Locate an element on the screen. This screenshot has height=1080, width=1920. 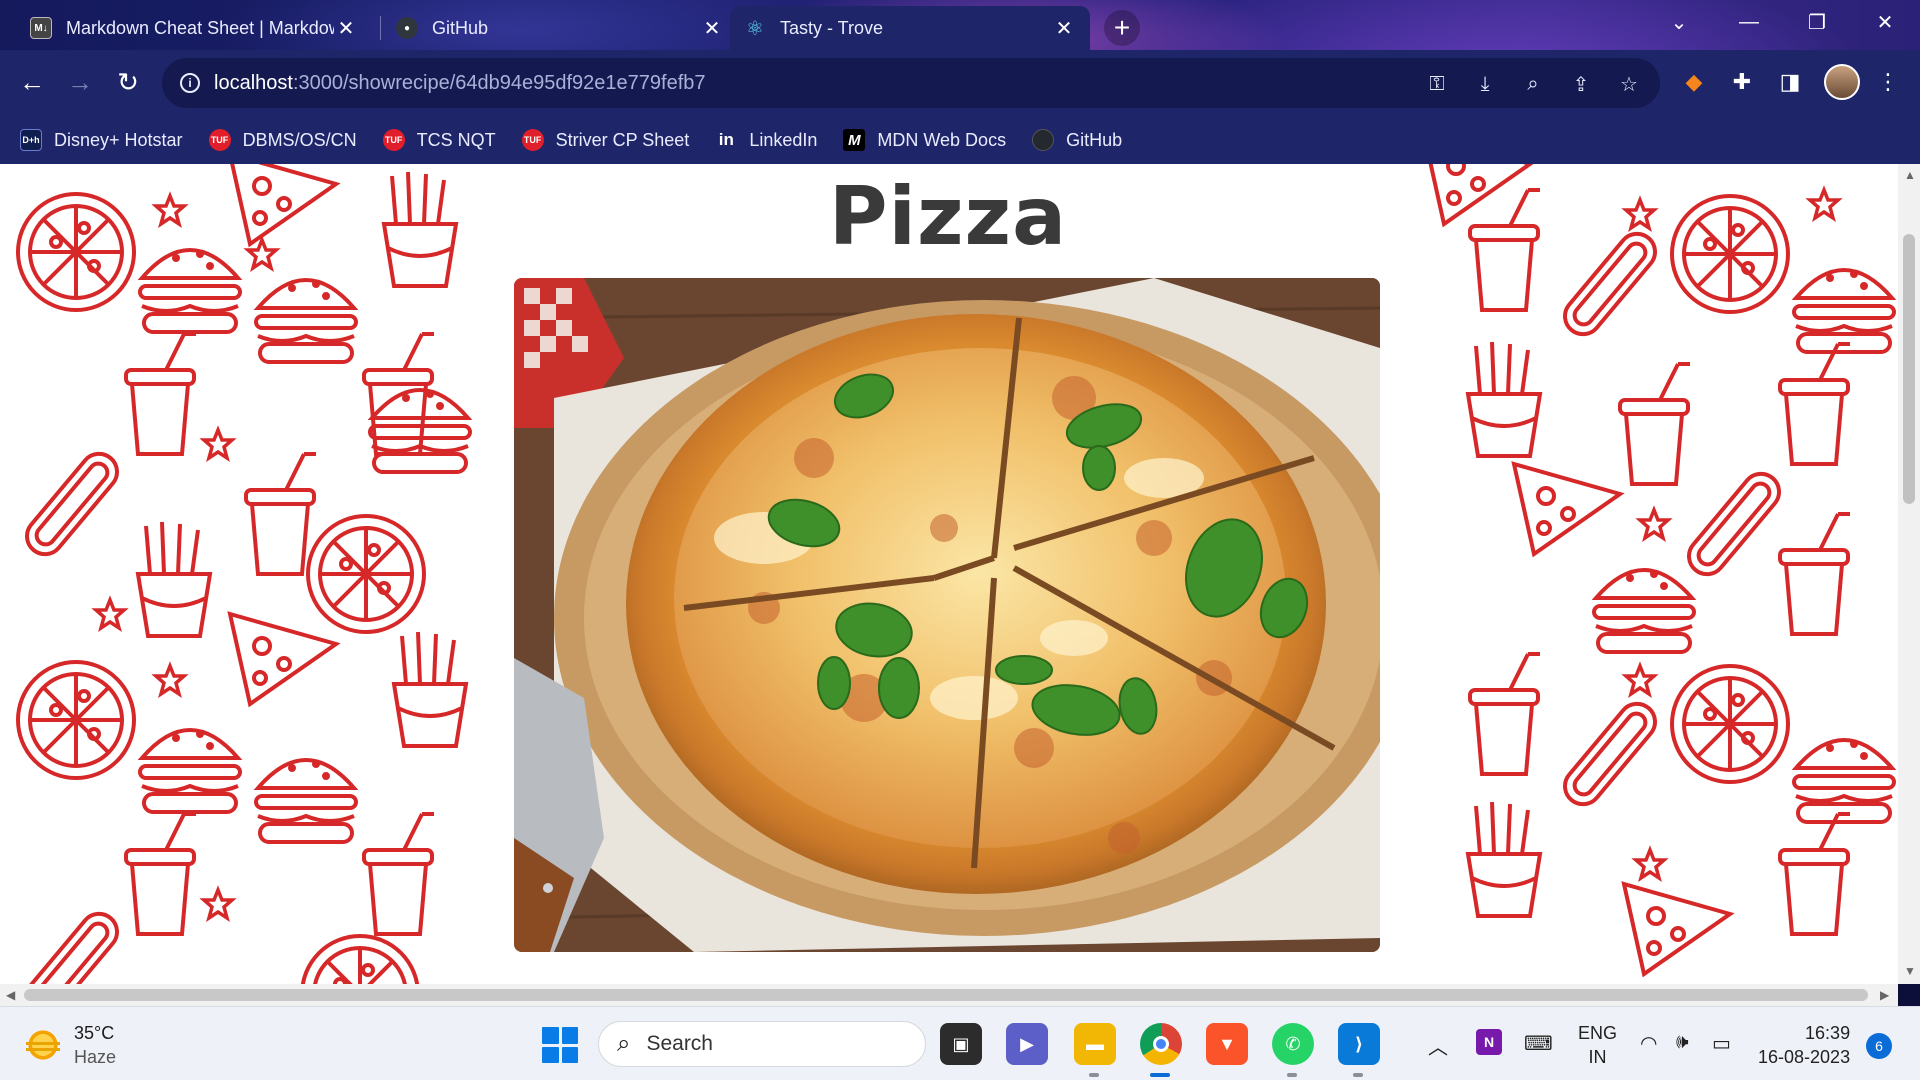
password-key-icon: ⚿ is located at coordinates (1437, 84).